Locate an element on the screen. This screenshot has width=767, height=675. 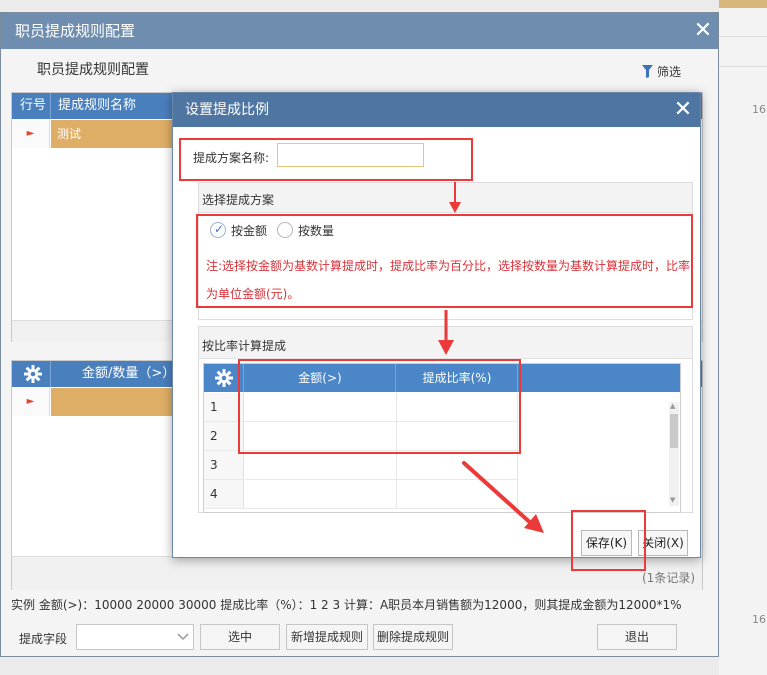
delete-rule-button: 删除提成规则 is located at coordinates (413, 637).